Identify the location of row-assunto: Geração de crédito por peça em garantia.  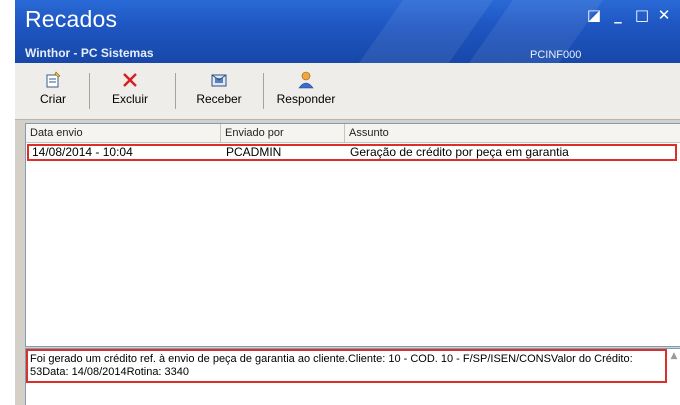
(459, 152).